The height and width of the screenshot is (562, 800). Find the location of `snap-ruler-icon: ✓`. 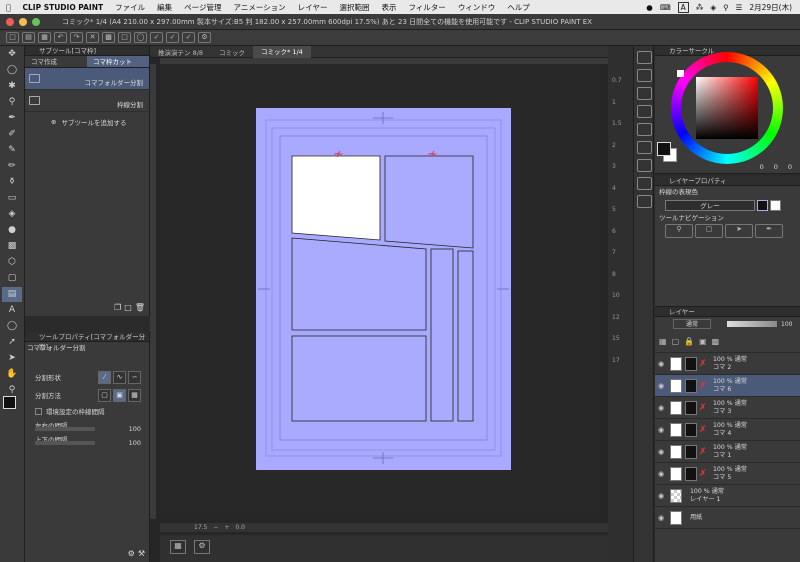

snap-ruler-icon: ✓ is located at coordinates (156, 37).